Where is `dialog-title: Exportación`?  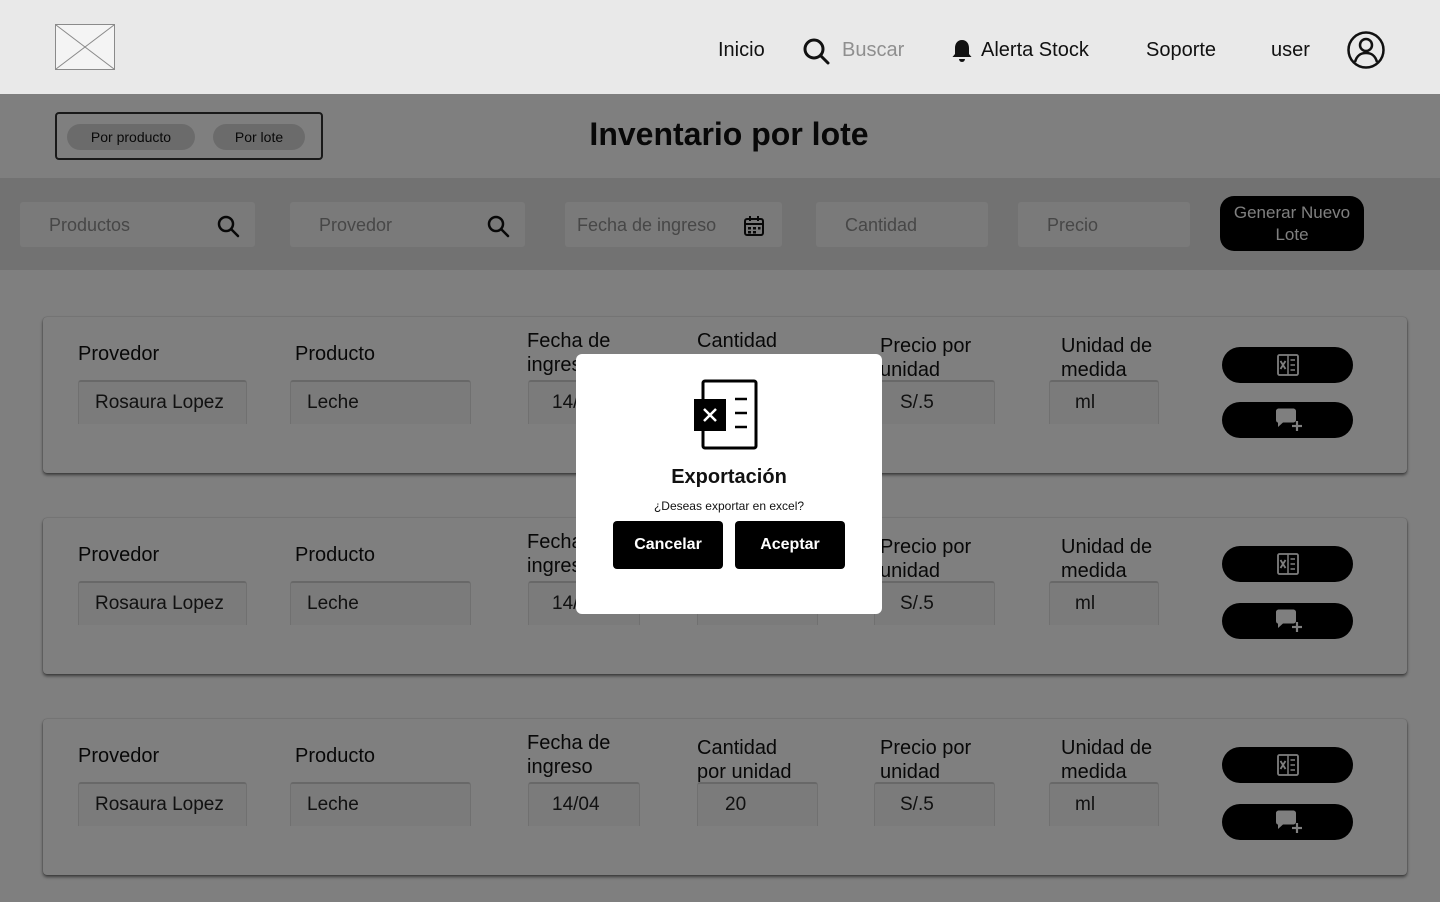 dialog-title: Exportación is located at coordinates (729, 477).